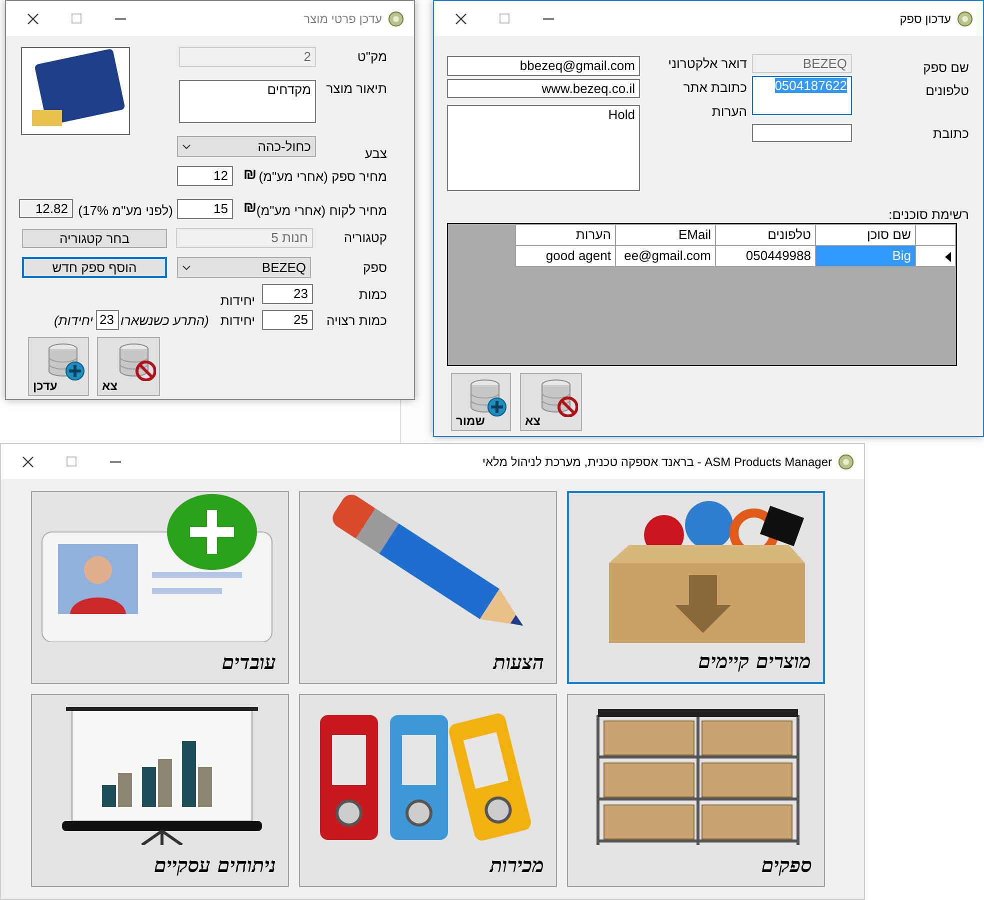  I want to click on field-label: (התרע כשנשארו, so click(165, 320).